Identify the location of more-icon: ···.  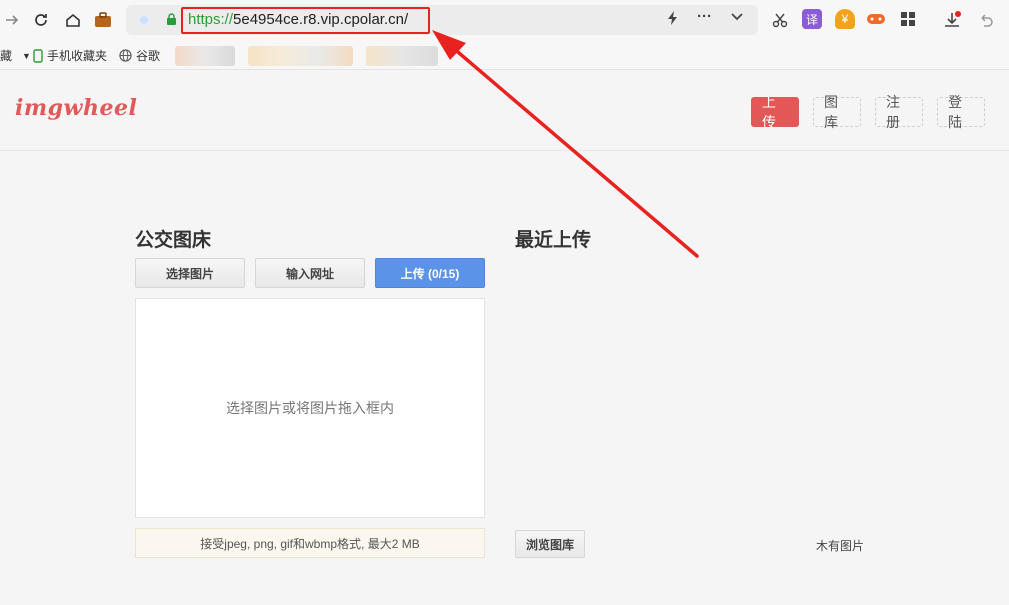
(704, 16).